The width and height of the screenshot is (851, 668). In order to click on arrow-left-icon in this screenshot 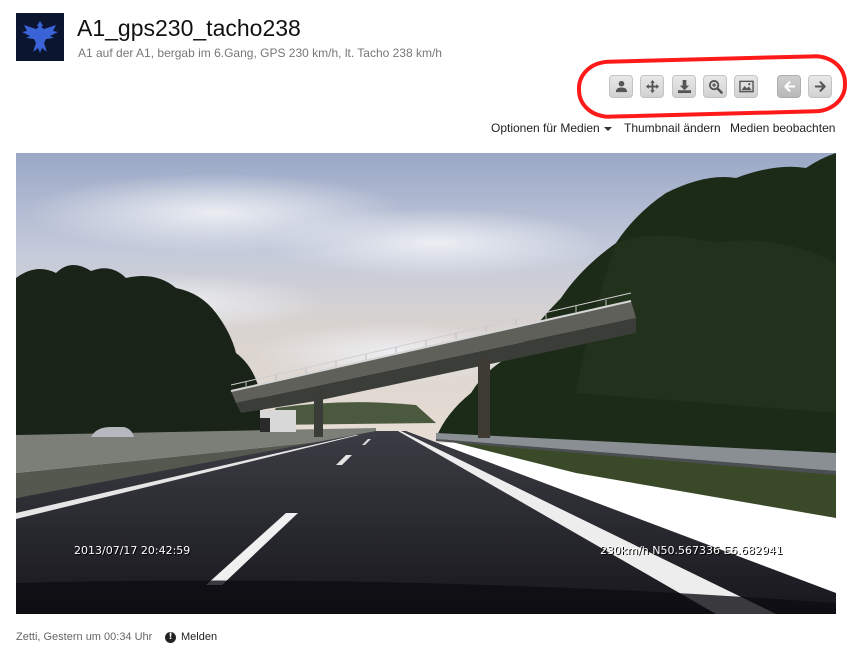, I will do `click(789, 86)`.